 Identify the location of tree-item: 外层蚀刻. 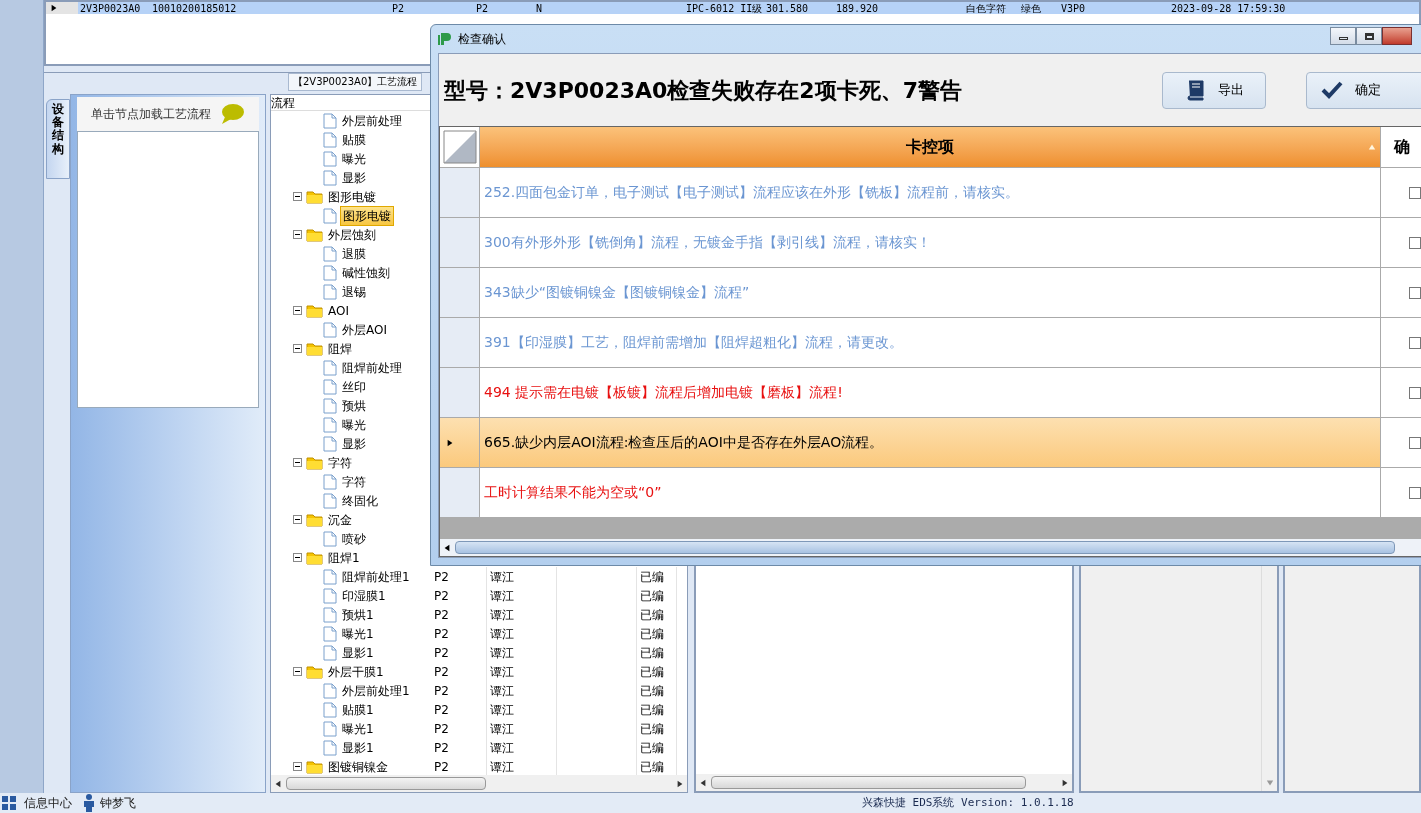
(352, 234).